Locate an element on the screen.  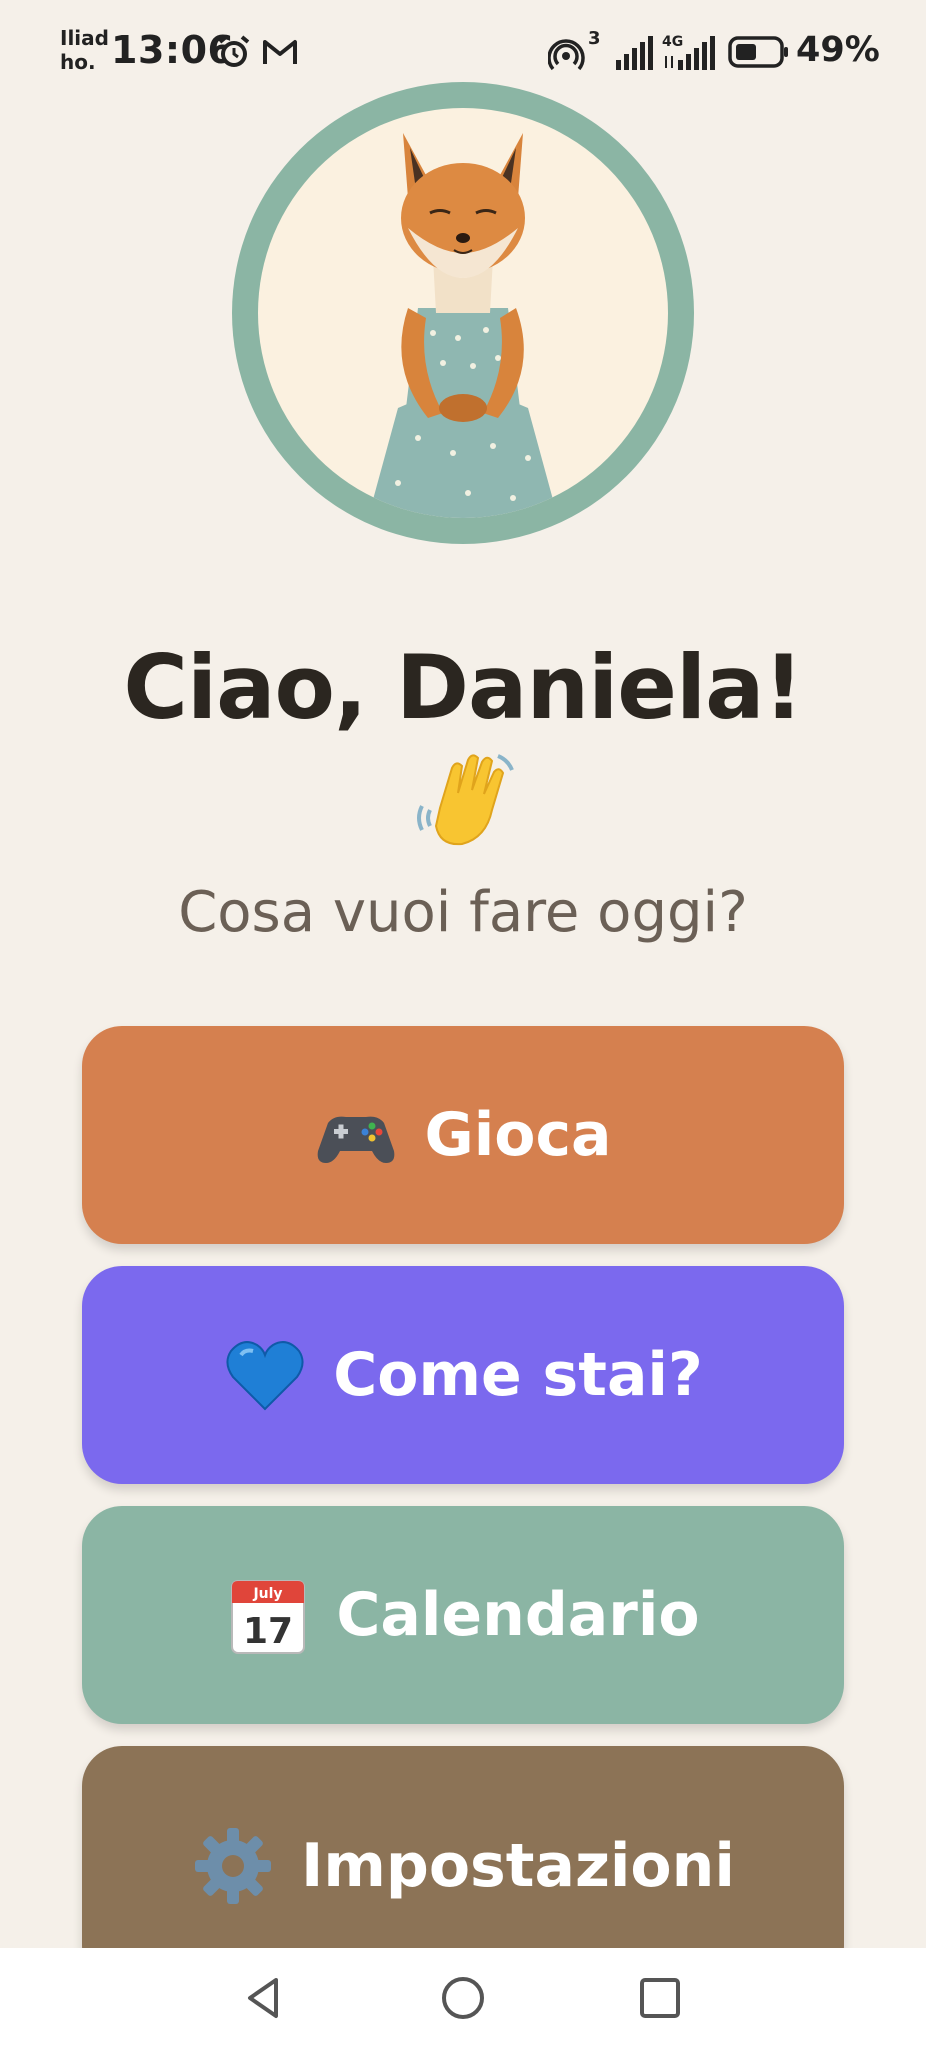
carrier-label: Iliad ho. is located at coordinates (84, 50).